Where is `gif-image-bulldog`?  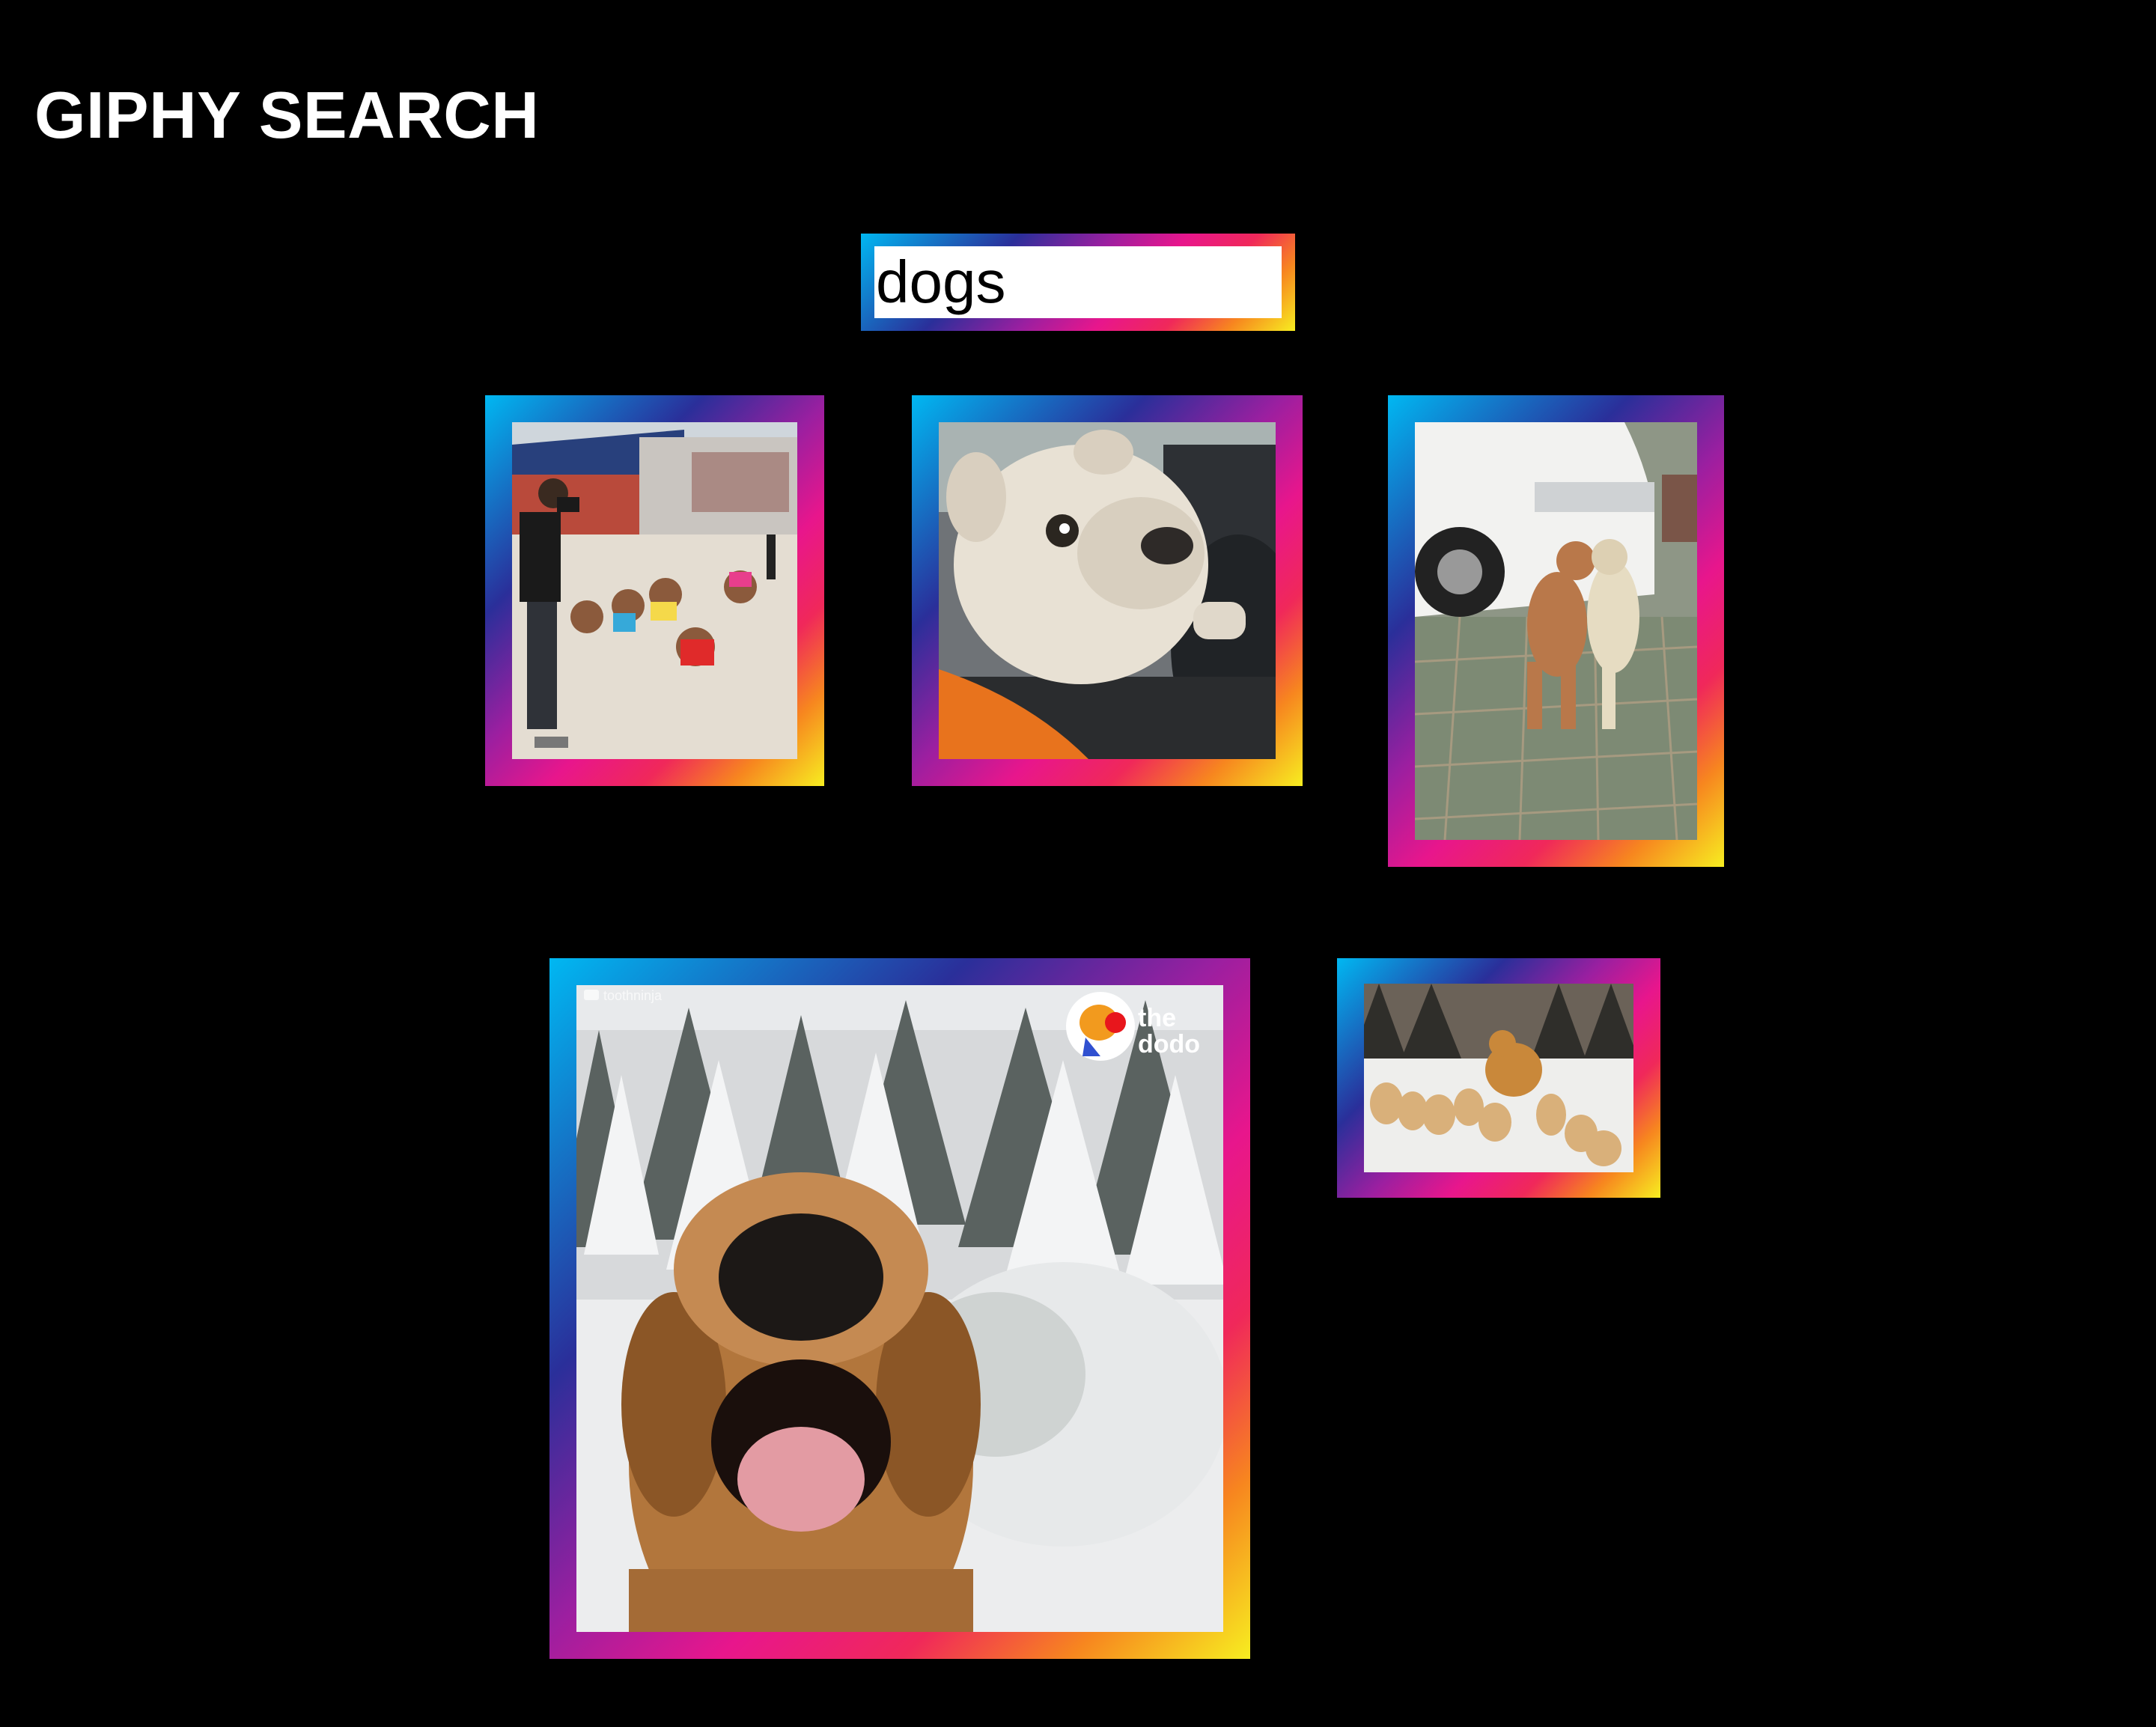 gif-image-bulldog is located at coordinates (1107, 590).